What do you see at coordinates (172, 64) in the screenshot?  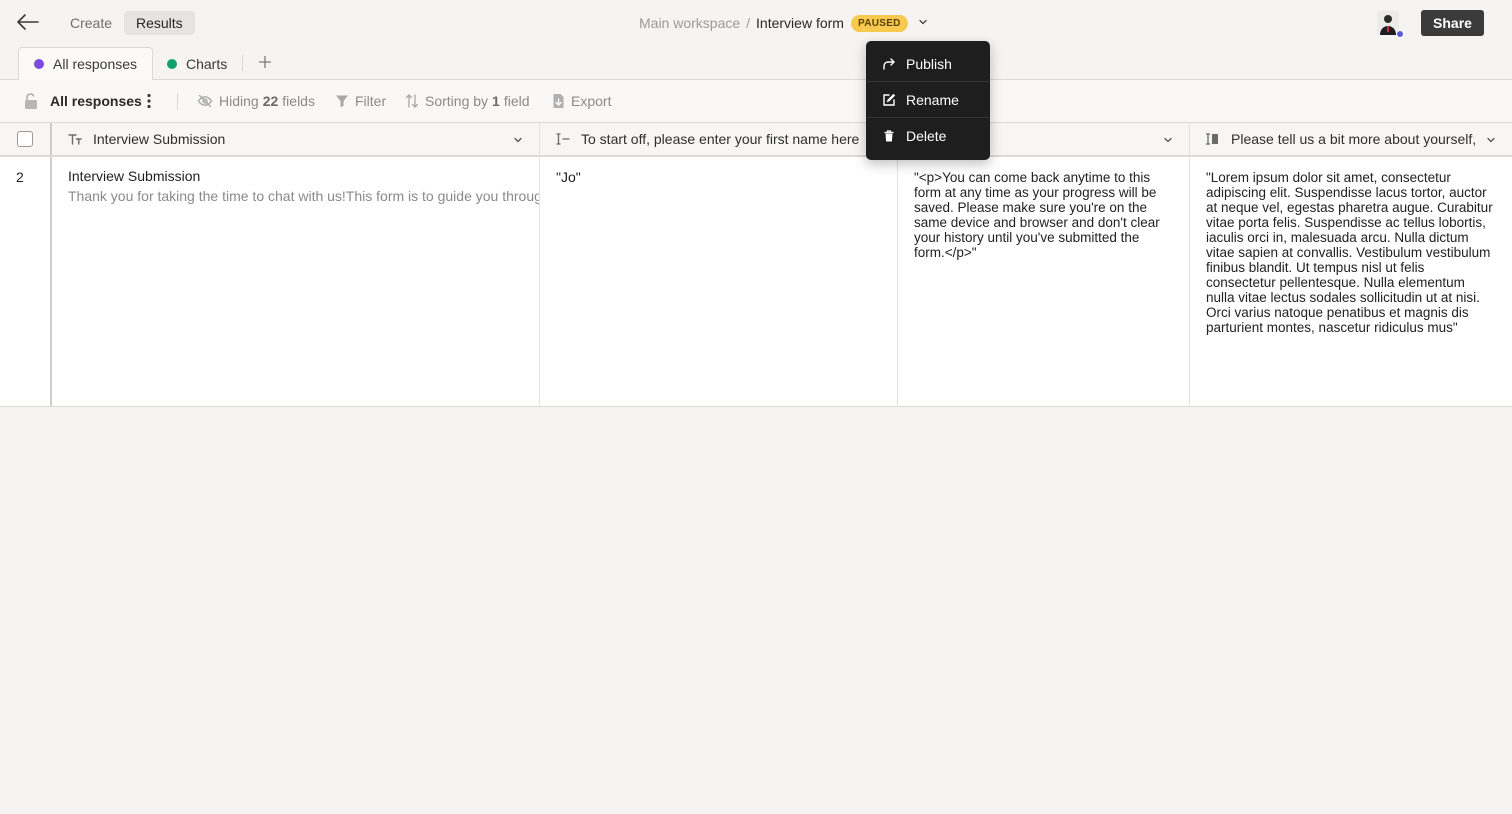 I see `green-dot-icon` at bounding box center [172, 64].